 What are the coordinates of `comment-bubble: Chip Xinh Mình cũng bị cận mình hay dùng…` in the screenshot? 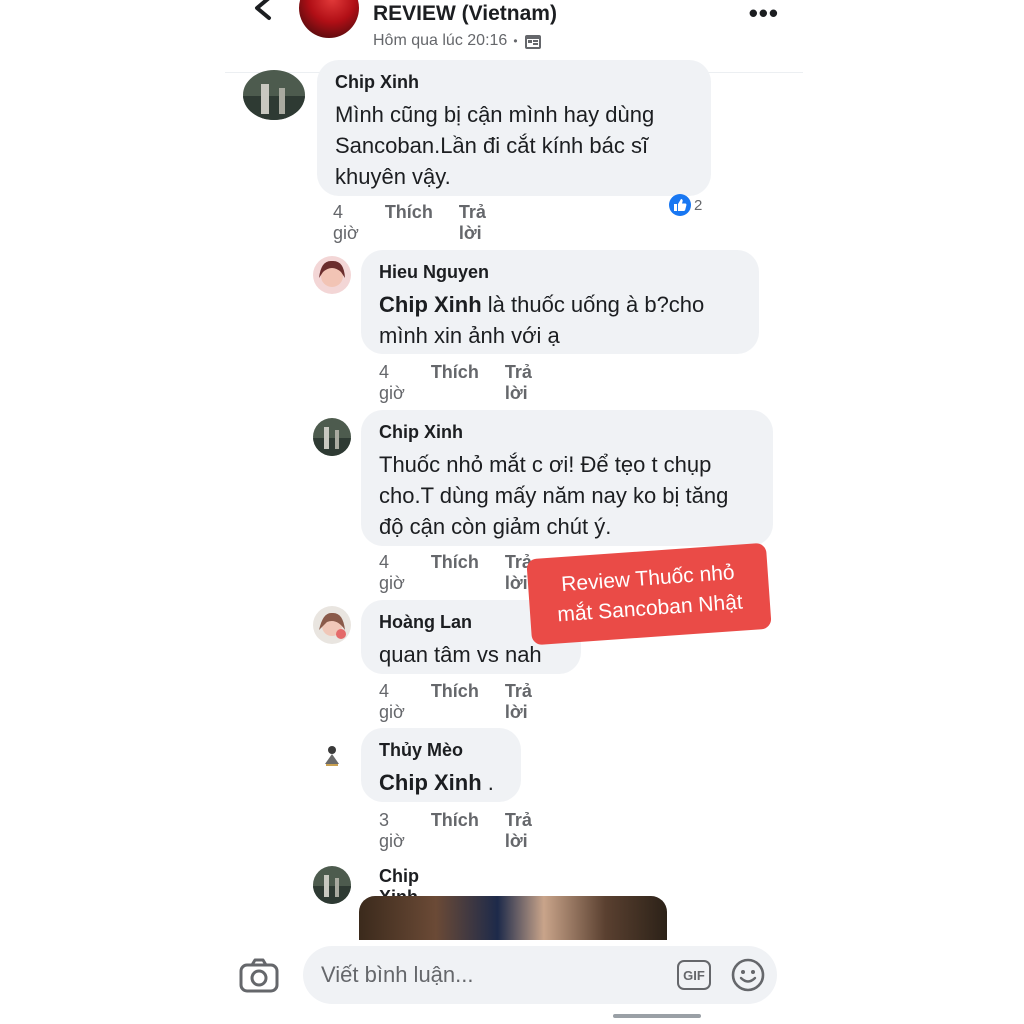 It's located at (514, 128).